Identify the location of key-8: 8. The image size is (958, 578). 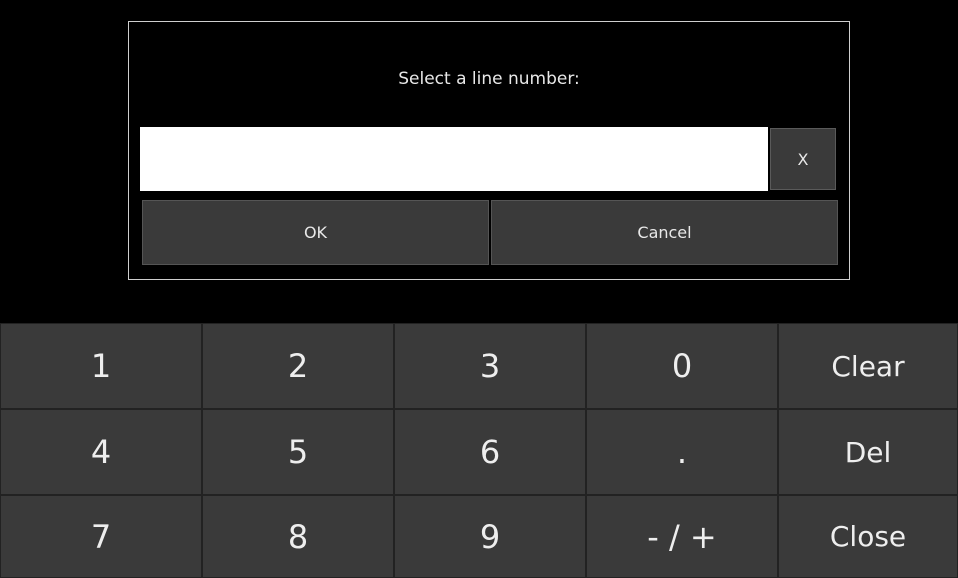
(298, 536).